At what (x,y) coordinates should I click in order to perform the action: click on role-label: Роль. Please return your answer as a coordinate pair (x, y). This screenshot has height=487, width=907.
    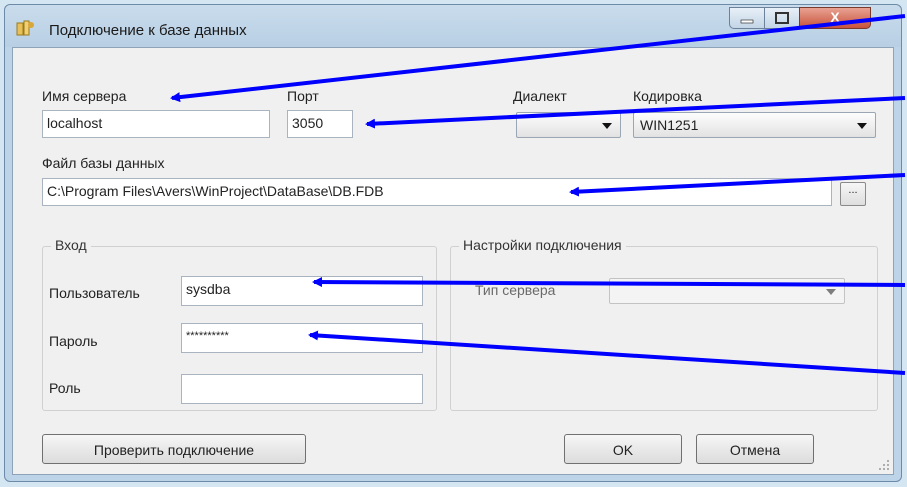
    Looking at the image, I should click on (65, 388).